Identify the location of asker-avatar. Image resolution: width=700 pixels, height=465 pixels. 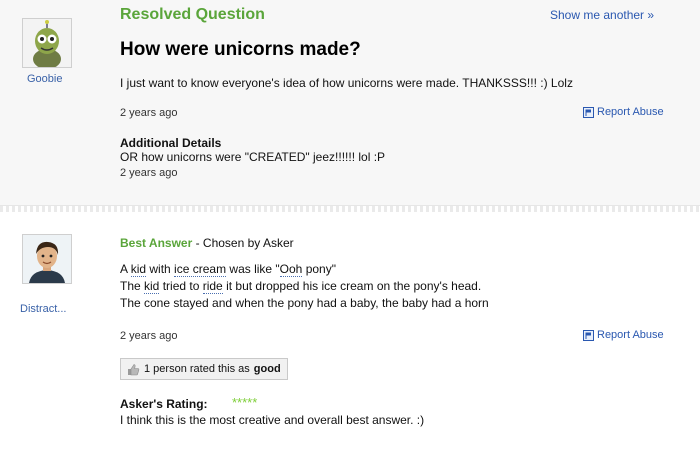
(47, 43).